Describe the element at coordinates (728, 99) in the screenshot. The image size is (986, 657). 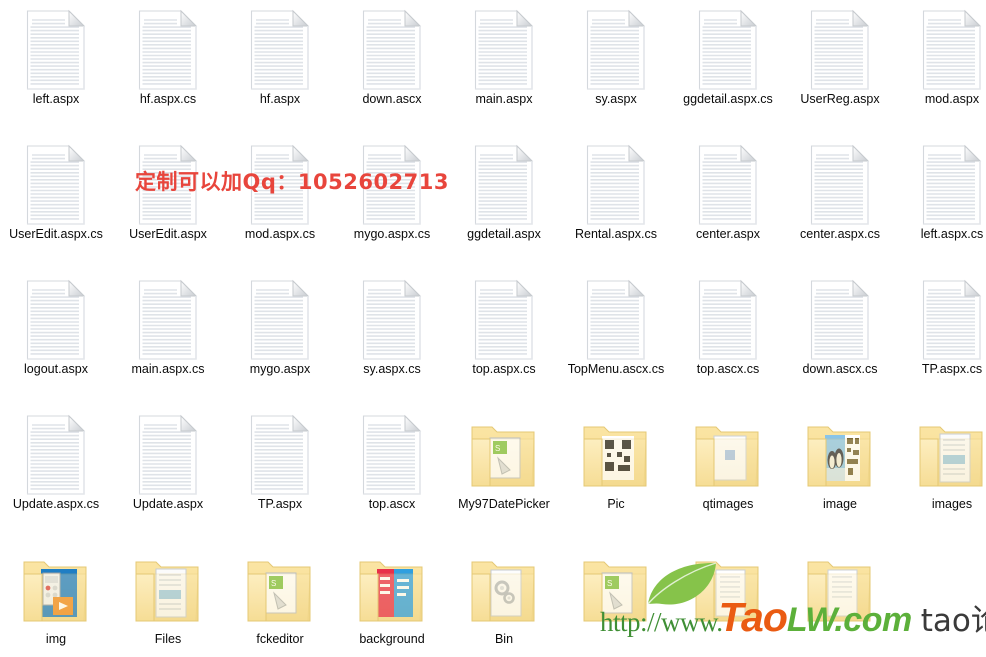
I see `item-label: ggdetail.aspx.cs` at that location.